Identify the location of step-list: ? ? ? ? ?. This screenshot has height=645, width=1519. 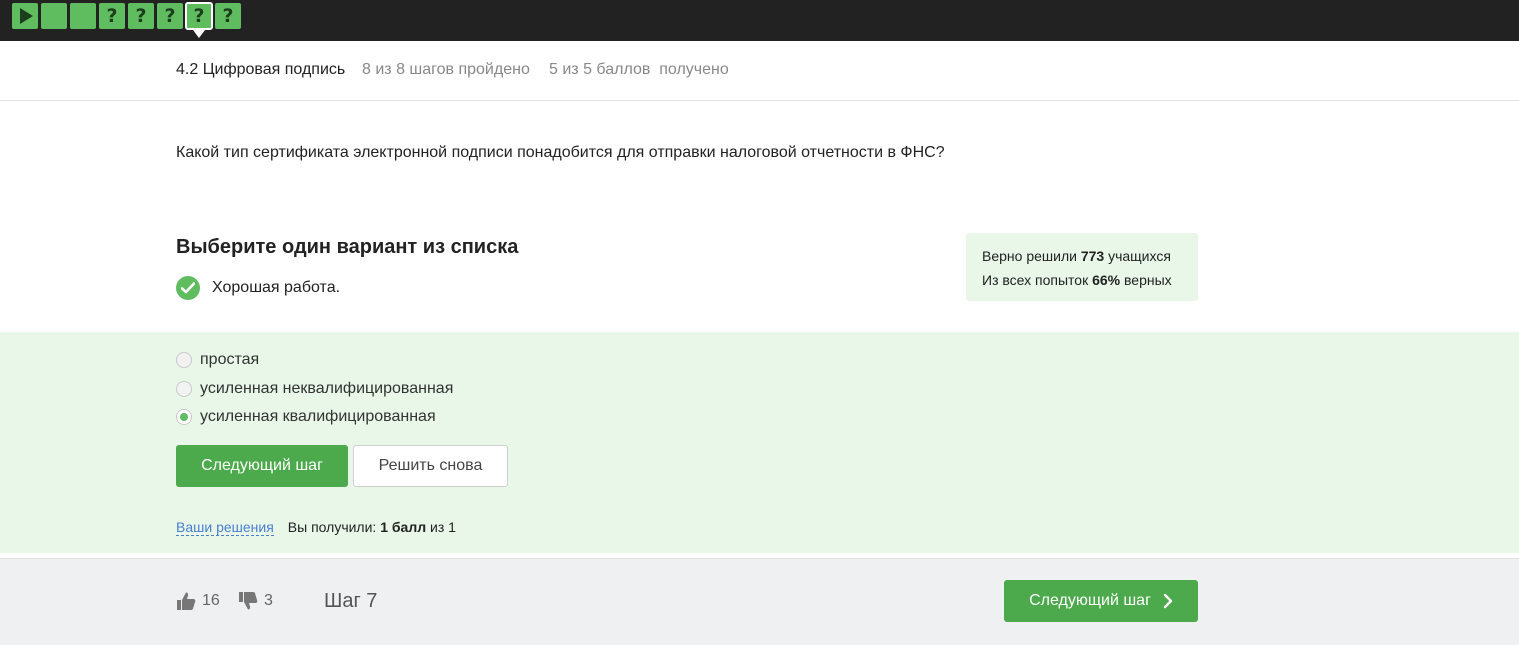
(126, 20).